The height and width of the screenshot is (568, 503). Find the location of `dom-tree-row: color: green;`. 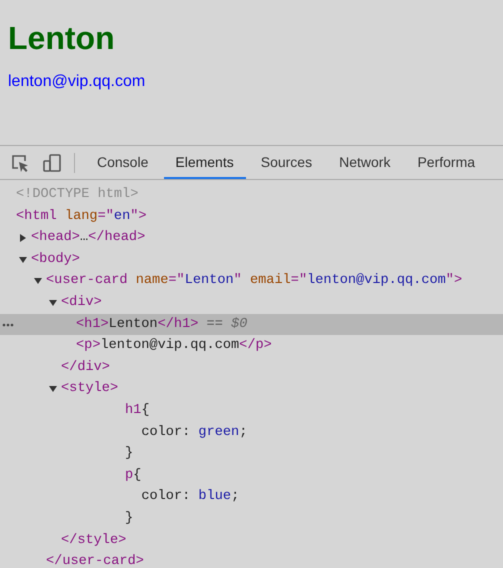

dom-tree-row: color: green; is located at coordinates (251, 433).